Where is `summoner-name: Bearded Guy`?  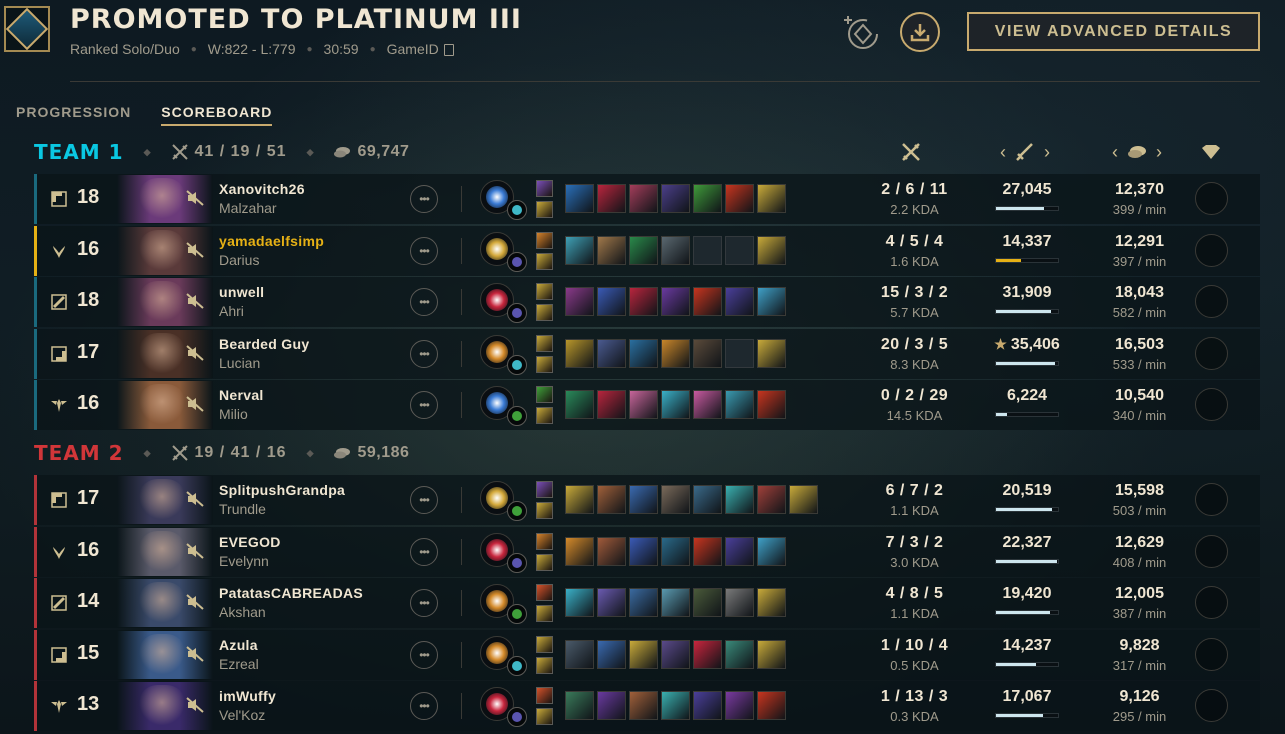 summoner-name: Bearded Guy is located at coordinates (264, 344).